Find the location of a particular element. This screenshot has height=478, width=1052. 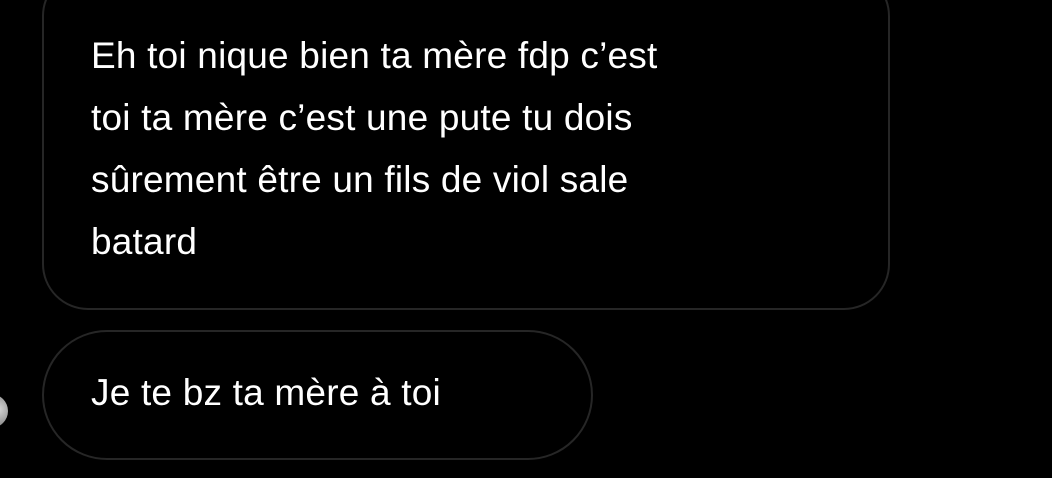

sender-avatar is located at coordinates (4, 411).